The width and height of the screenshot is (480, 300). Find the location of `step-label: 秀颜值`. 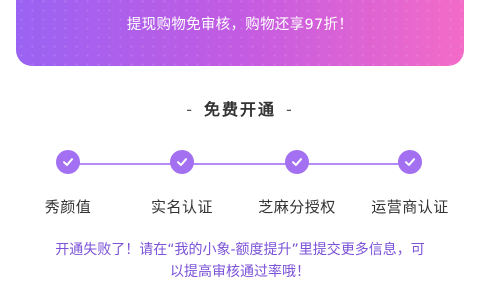

step-label: 秀颜值 is located at coordinates (68, 207).